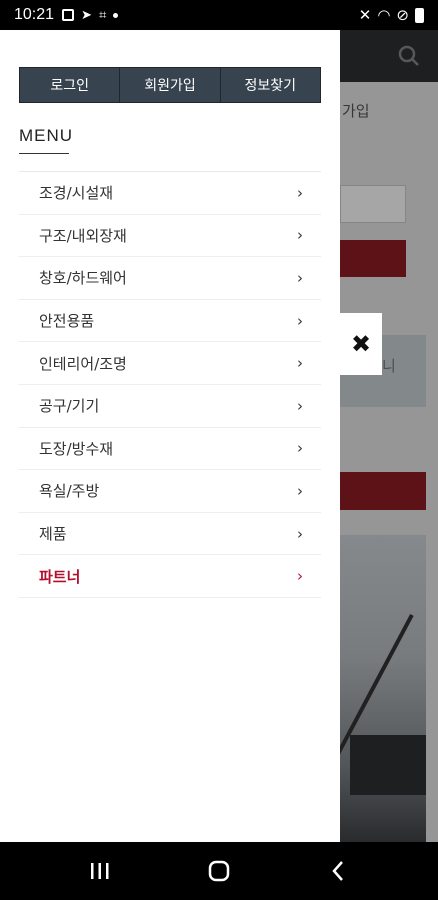 This screenshot has height=900, width=438. I want to click on menu-item-label: 조경/시설재, so click(76, 193).